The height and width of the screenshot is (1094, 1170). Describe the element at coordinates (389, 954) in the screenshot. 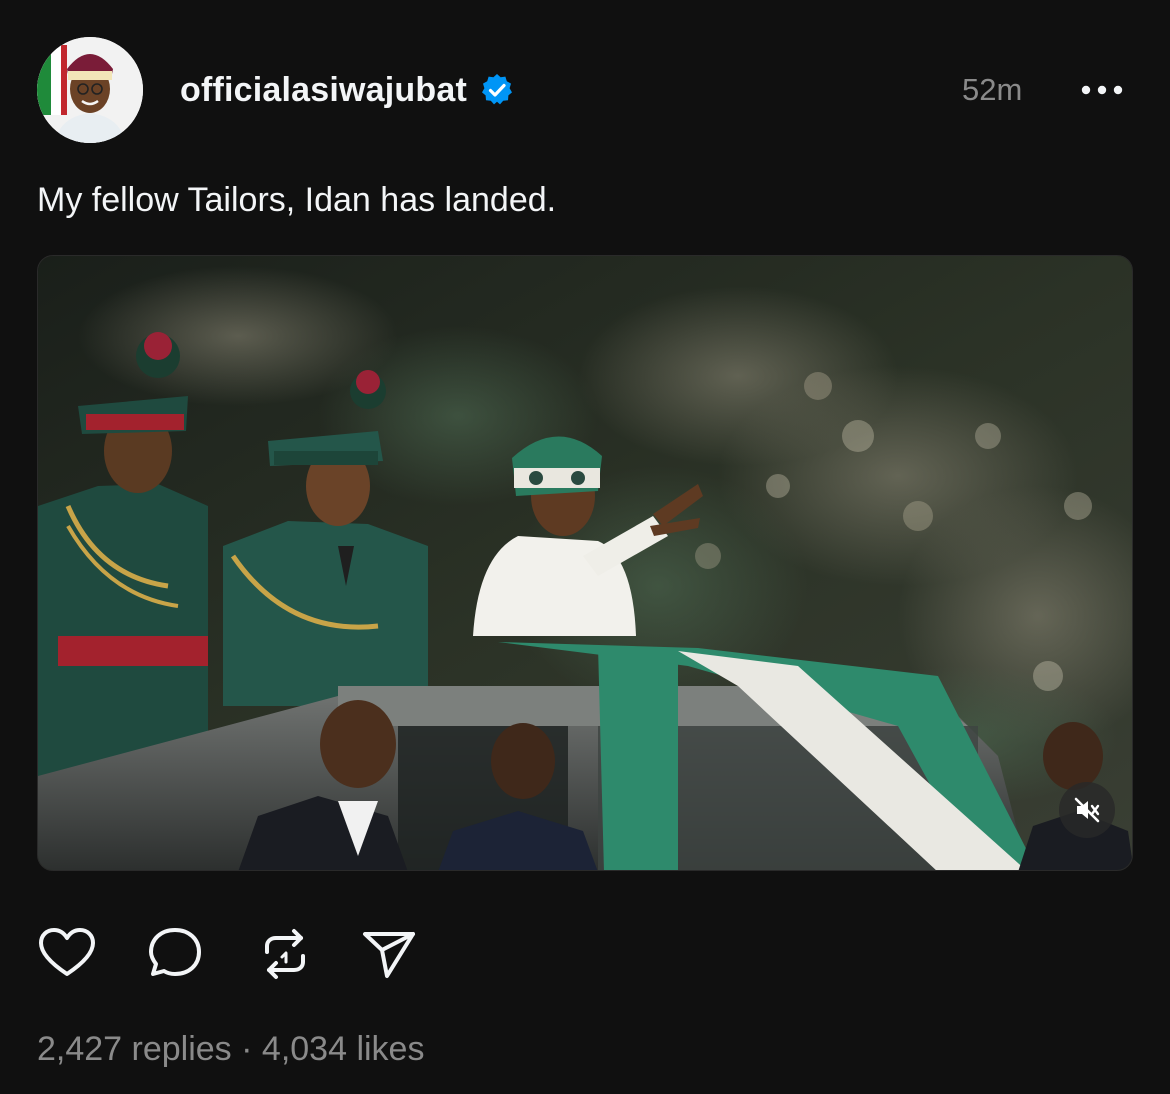

I see `send-icon` at that location.